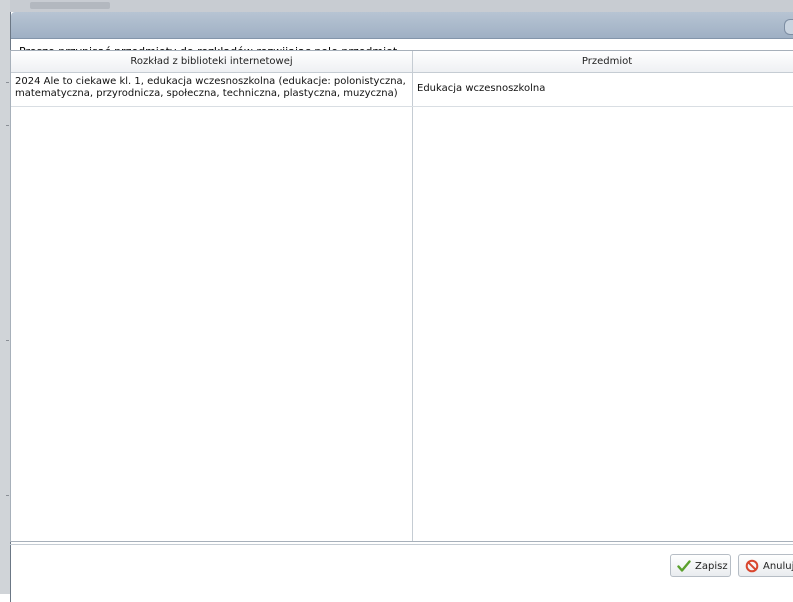  I want to click on column-header-przedmiot: Przedmiot, so click(603, 61).